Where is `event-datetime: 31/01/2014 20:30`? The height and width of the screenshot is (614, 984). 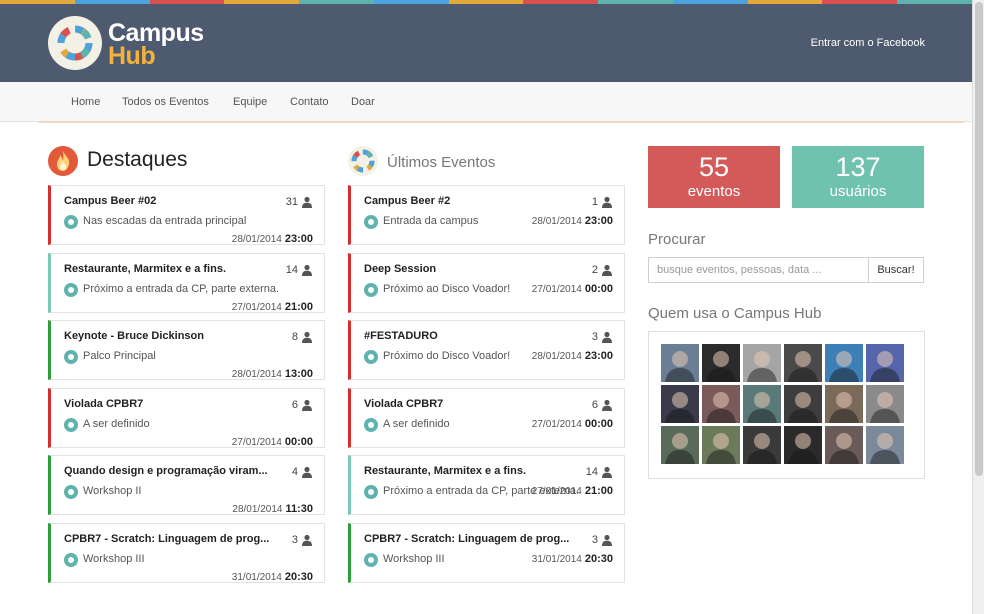 event-datetime: 31/01/2014 20:30 is located at coordinates (272, 577).